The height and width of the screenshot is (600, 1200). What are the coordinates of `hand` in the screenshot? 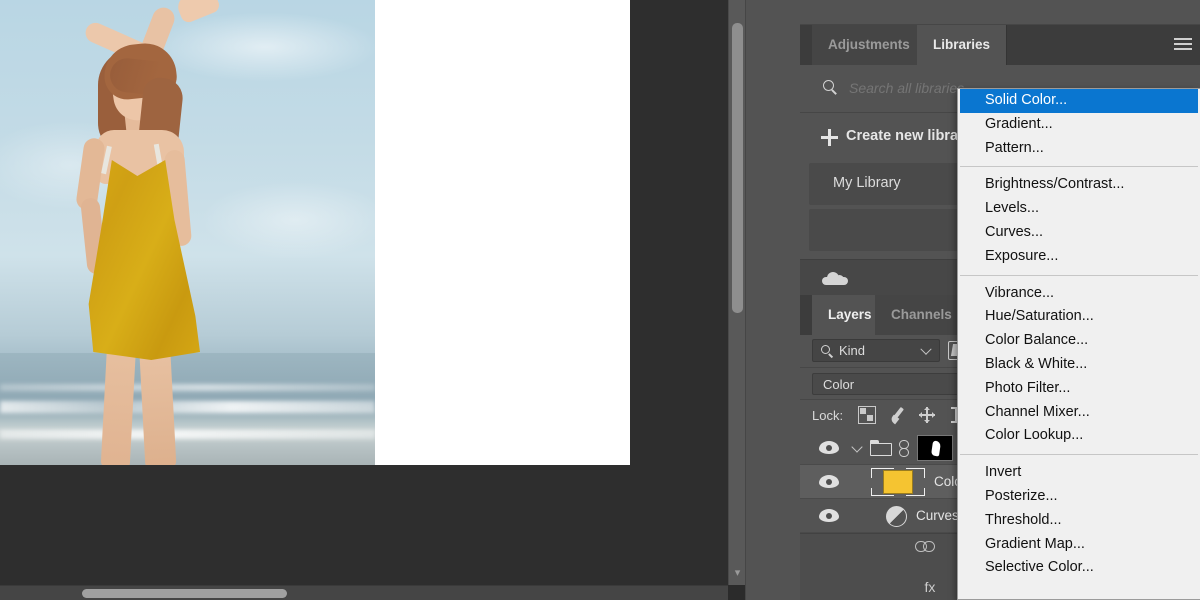 It's located at (198, 12).